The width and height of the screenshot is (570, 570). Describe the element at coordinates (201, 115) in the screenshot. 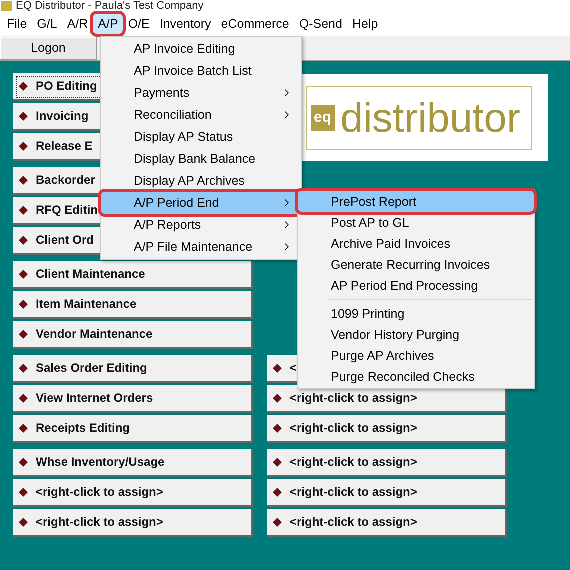

I see `menu-item: Reconciliation` at that location.